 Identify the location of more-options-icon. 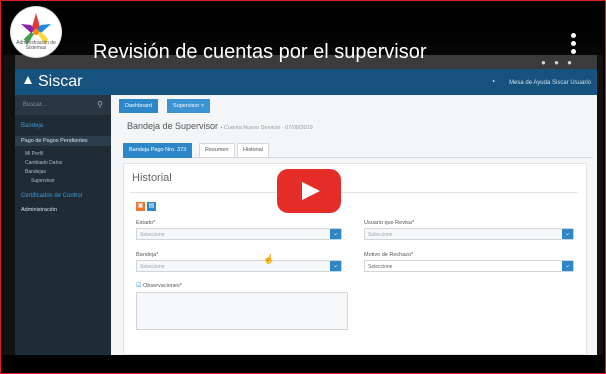
(574, 45).